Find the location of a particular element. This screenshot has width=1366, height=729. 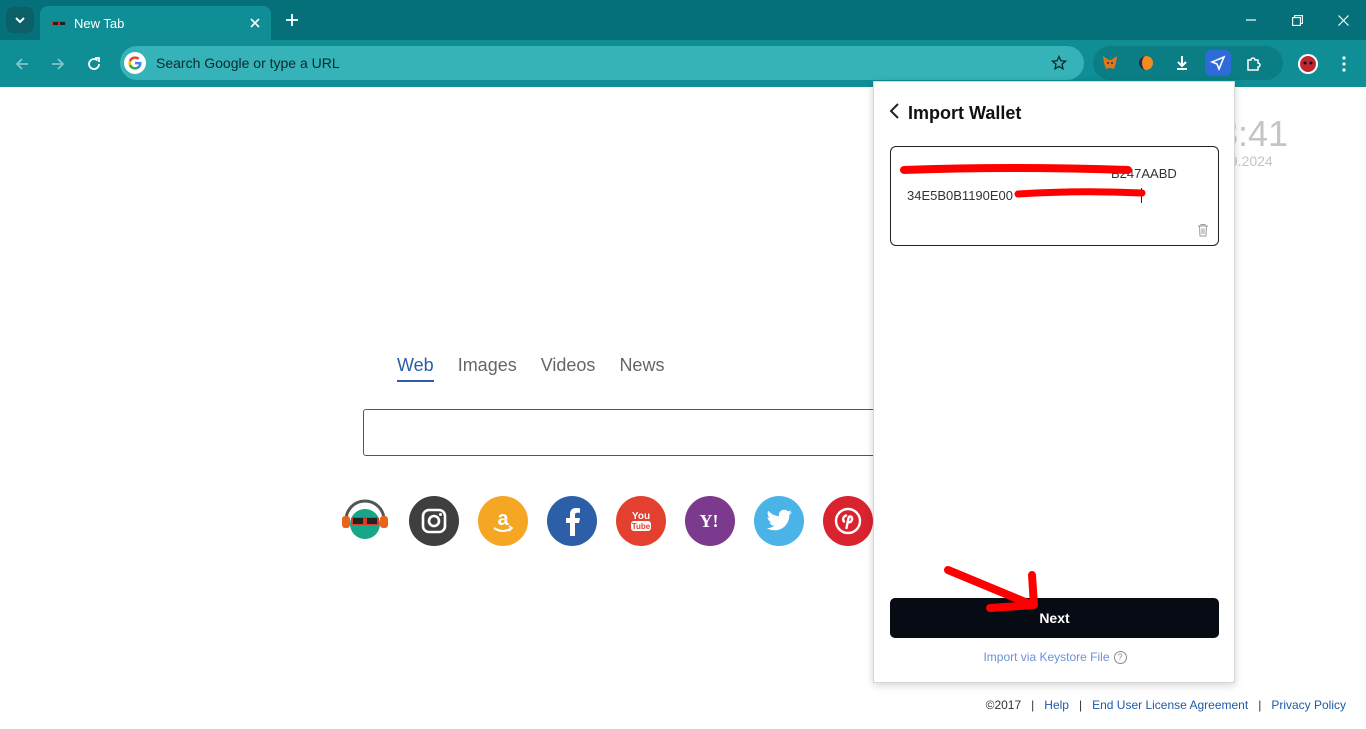

footer-privacy-link: Privacy Policy is located at coordinates (1308, 705).